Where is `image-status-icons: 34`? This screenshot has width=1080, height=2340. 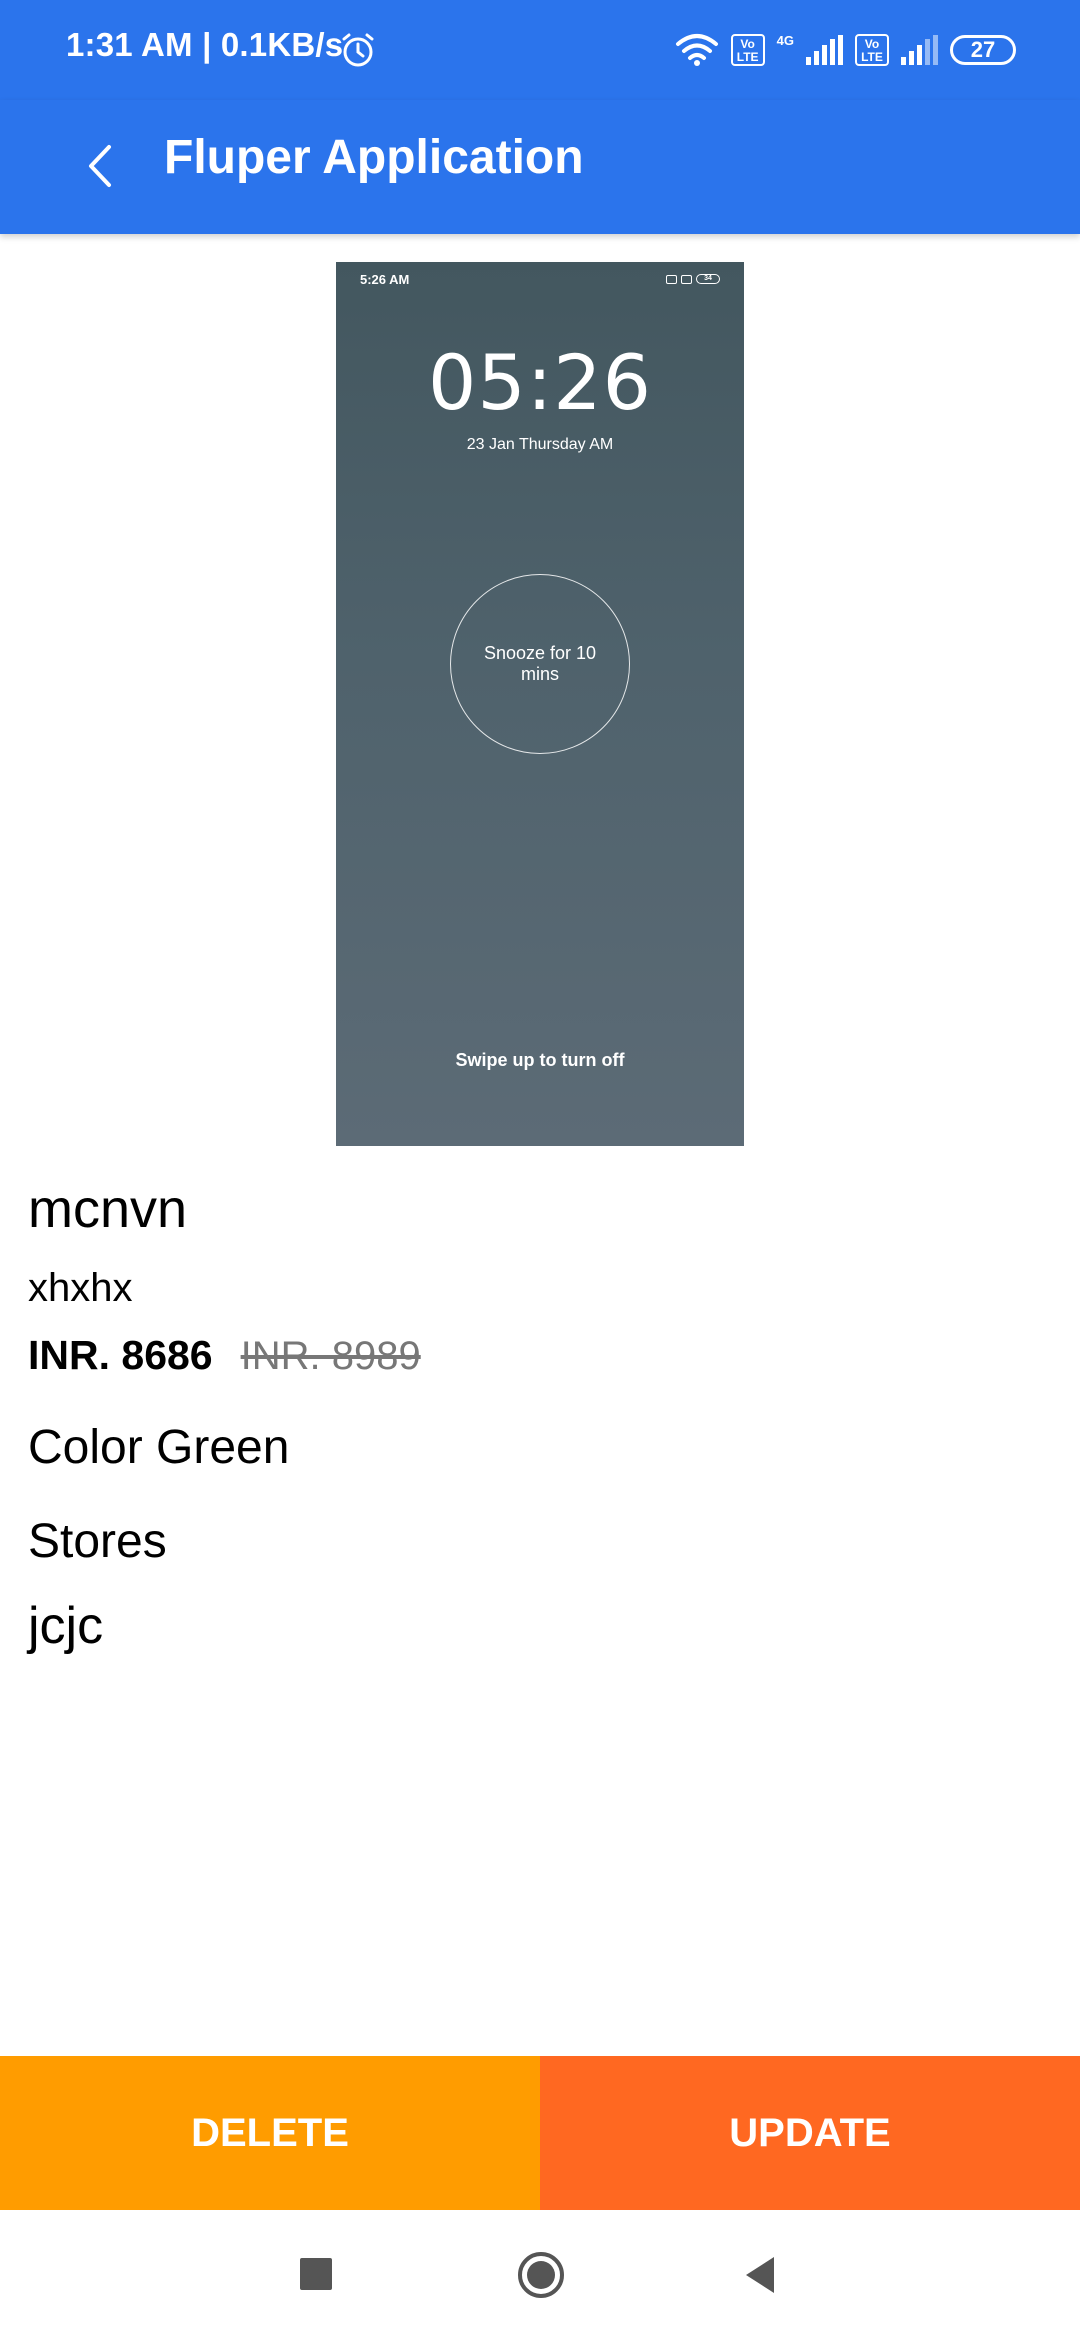 image-status-icons: 34 is located at coordinates (693, 279).